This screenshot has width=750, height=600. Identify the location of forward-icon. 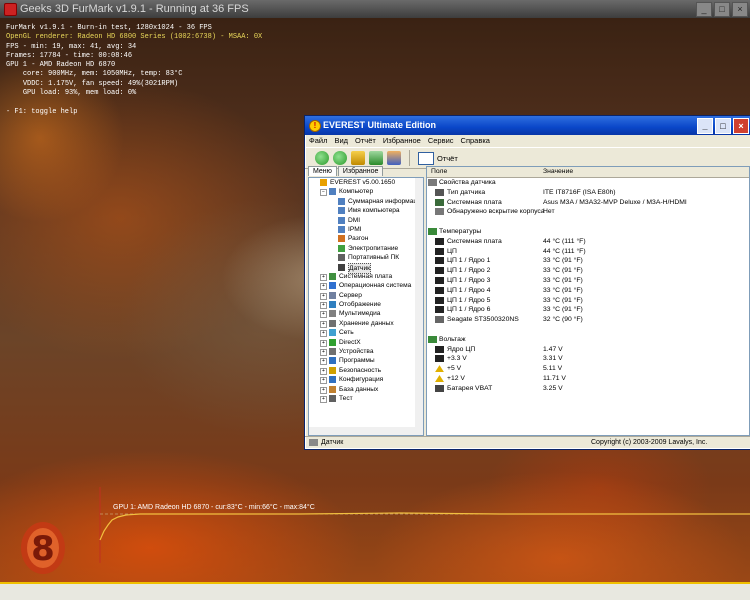
(340, 158).